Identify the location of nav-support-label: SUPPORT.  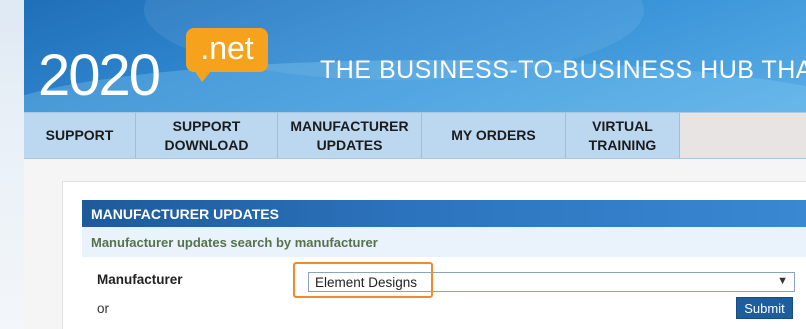
(79, 135).